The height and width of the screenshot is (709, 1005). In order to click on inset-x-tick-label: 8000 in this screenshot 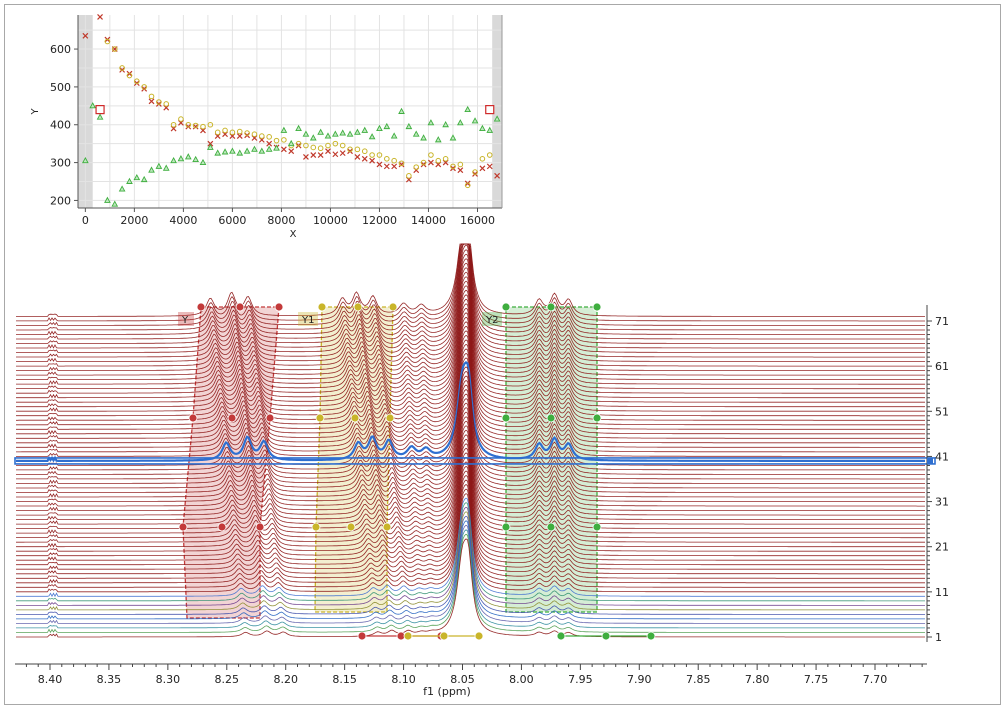, I will do `click(281, 220)`.